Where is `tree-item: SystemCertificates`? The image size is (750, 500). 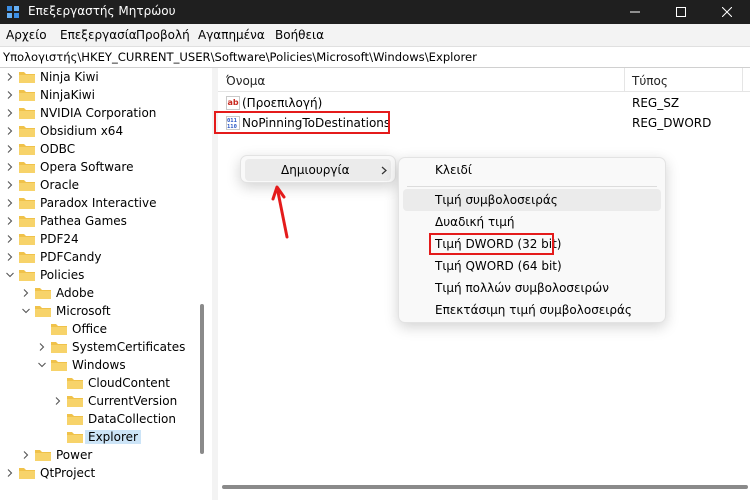
tree-item: SystemCertificates is located at coordinates (100, 347).